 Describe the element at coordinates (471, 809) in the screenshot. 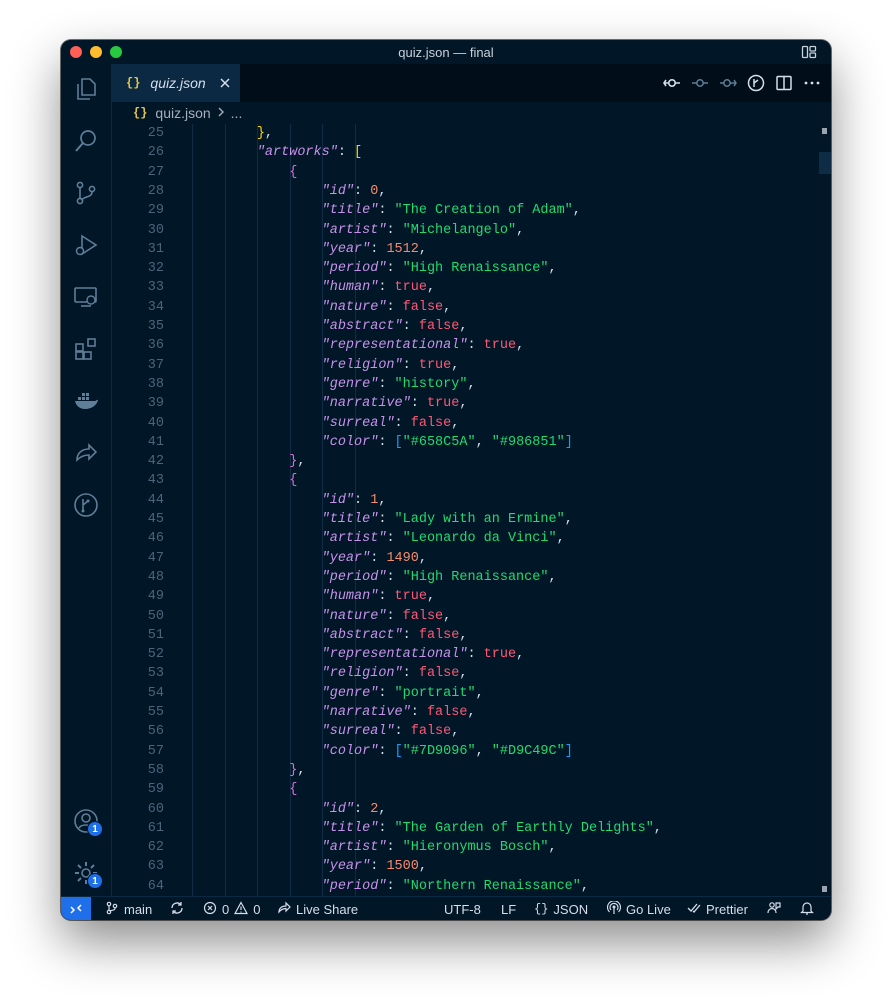

I see `code-line: 60 "id": 2,` at that location.